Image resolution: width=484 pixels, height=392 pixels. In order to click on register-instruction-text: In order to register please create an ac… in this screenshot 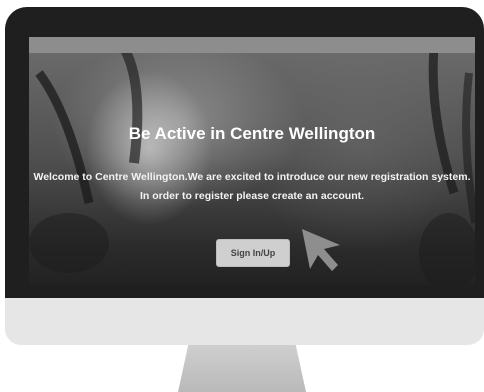, I will do `click(252, 196)`.